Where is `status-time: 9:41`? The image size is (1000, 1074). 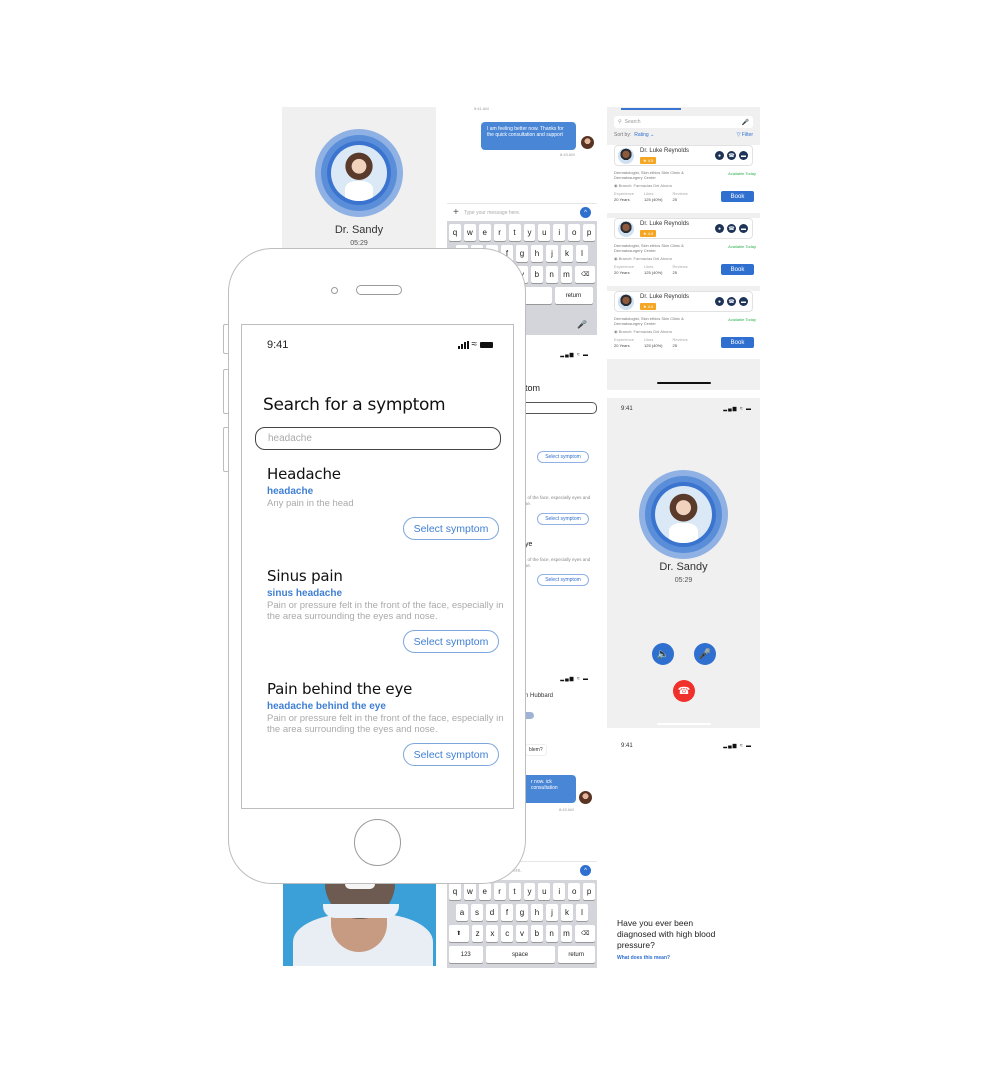 status-time: 9:41 is located at coordinates (627, 409).